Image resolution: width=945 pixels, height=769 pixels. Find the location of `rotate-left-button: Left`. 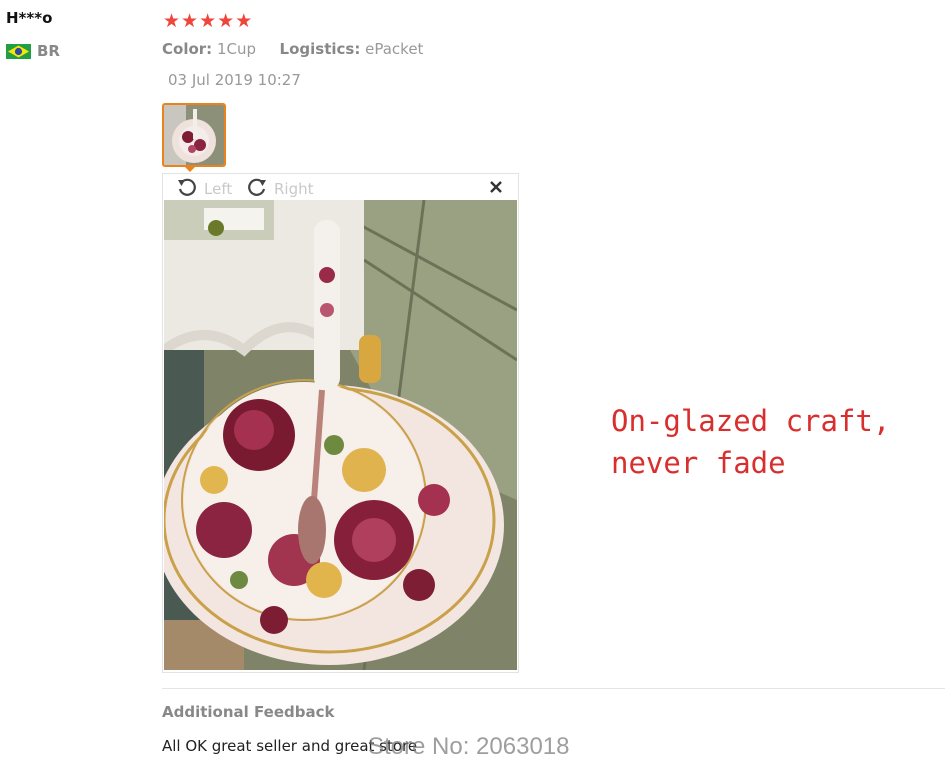

rotate-left-button: Left is located at coordinates (204, 189).